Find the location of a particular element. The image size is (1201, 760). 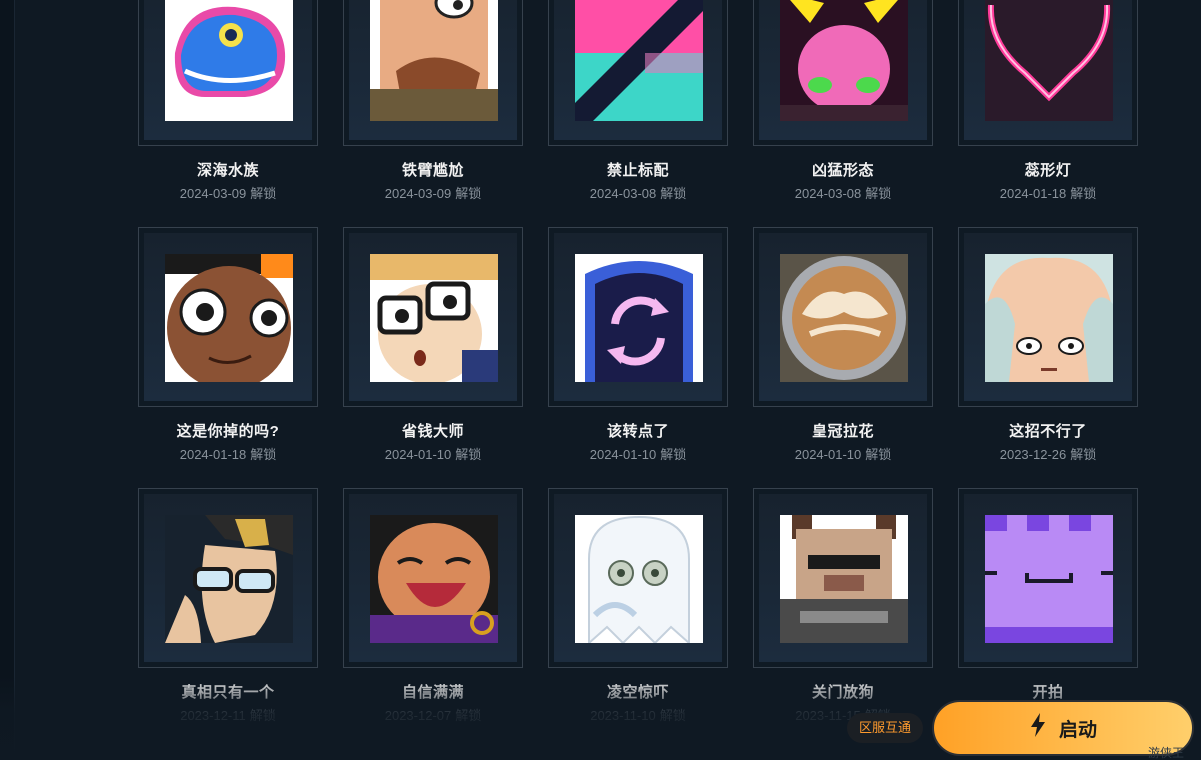

spray-card: 这是你掉的吗? 2024-01-18 解锁 is located at coordinates (228, 347).